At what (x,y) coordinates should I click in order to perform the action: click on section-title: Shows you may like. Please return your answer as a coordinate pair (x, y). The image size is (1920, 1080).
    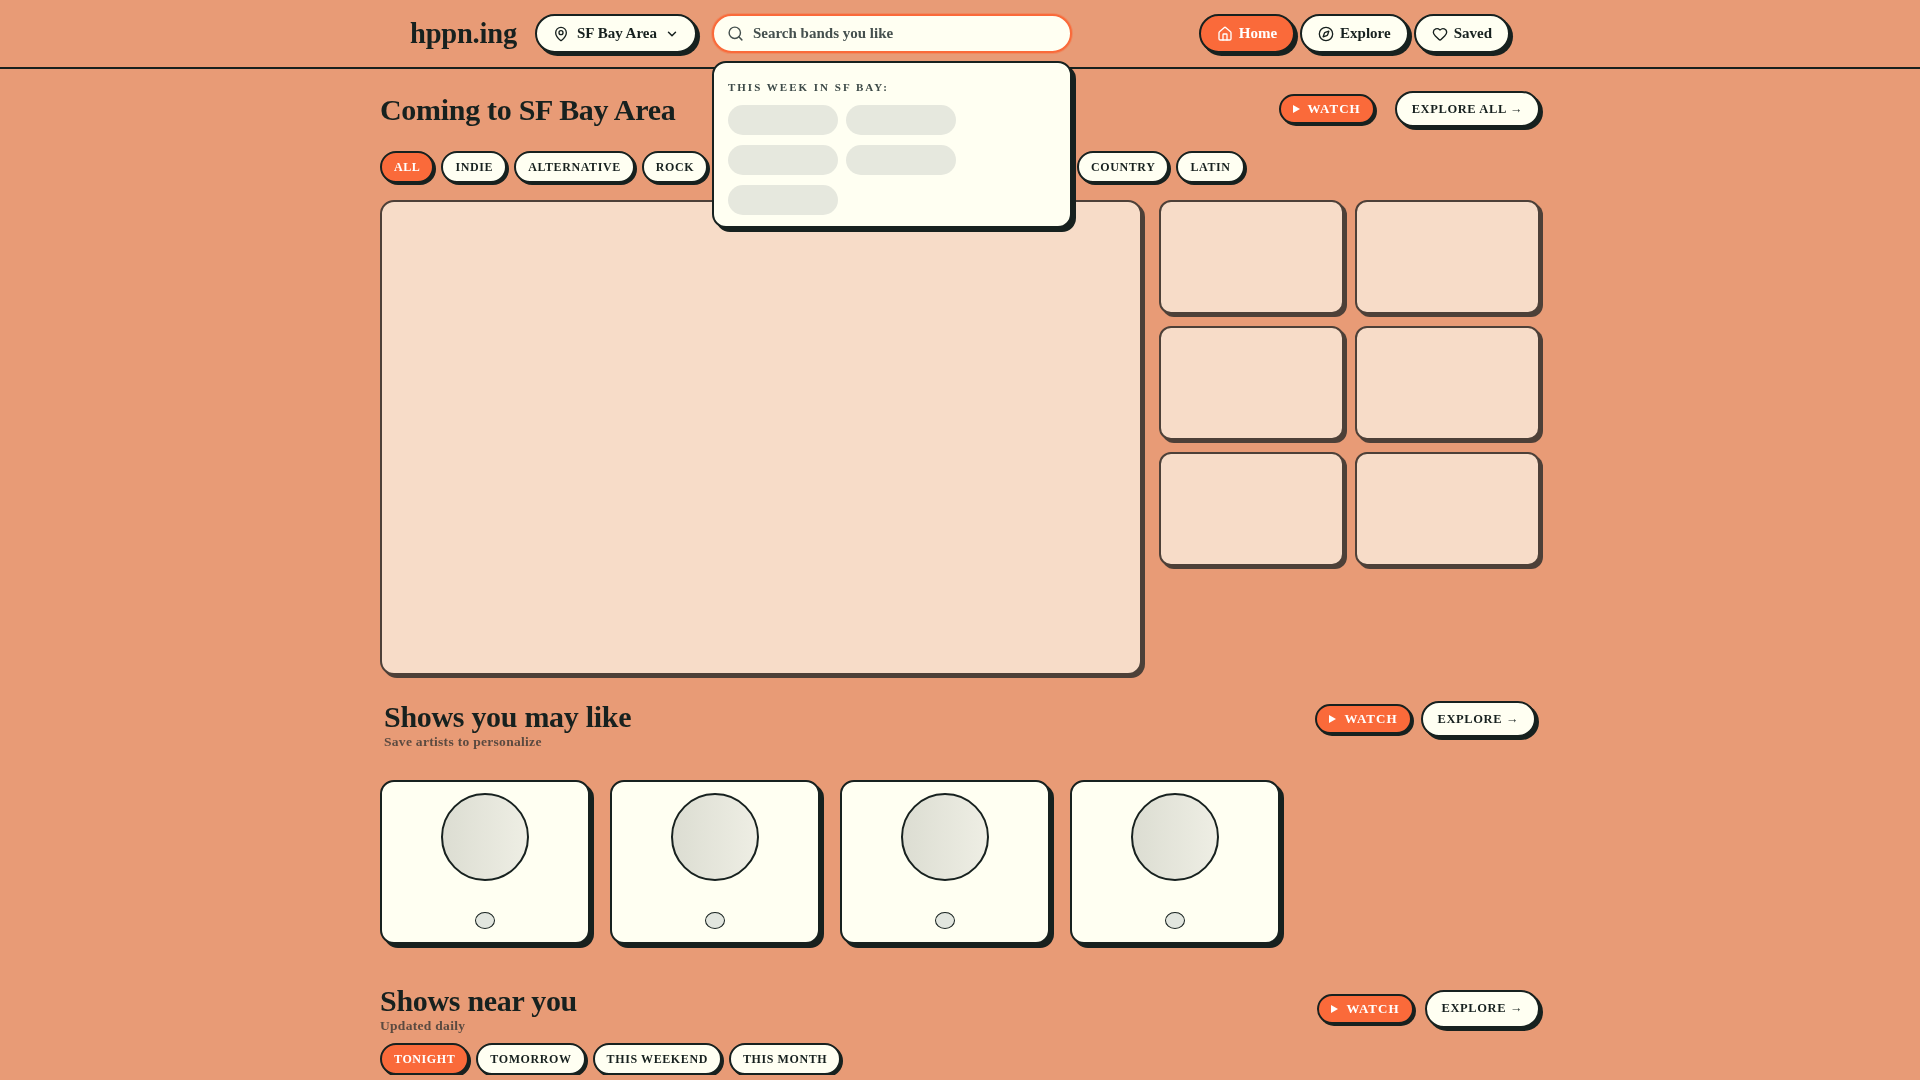
    Looking at the image, I should click on (508, 716).